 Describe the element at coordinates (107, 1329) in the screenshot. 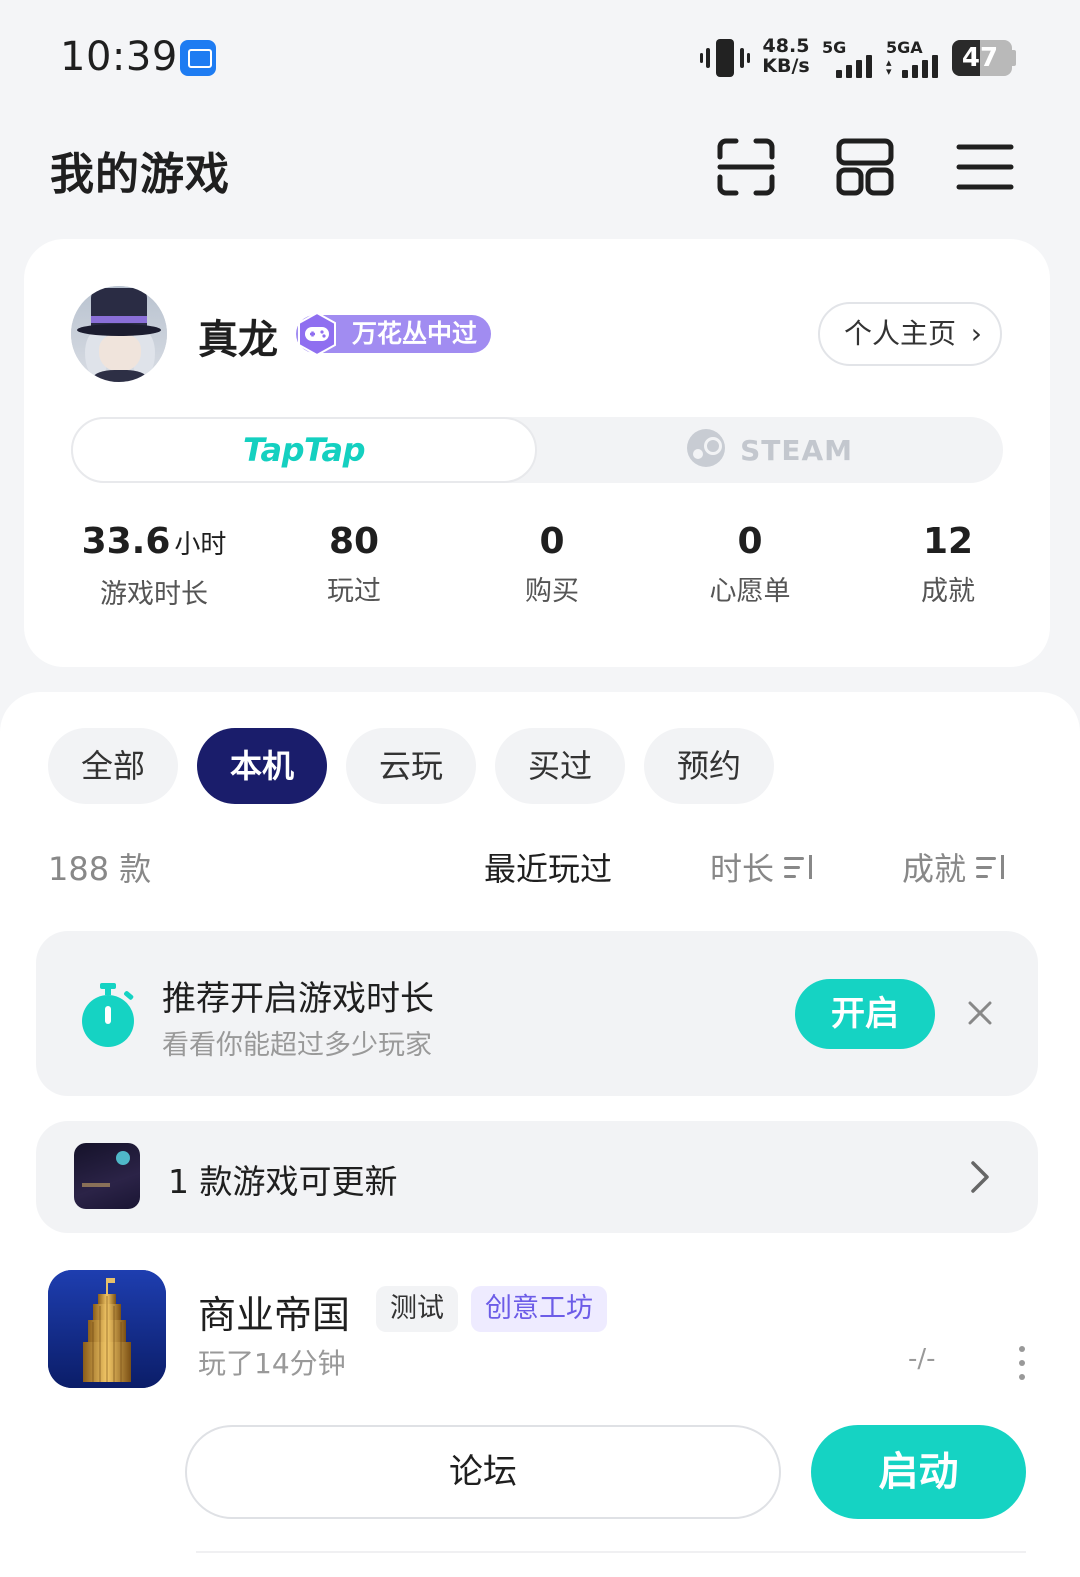

I see `game-icon-skyscraper` at that location.